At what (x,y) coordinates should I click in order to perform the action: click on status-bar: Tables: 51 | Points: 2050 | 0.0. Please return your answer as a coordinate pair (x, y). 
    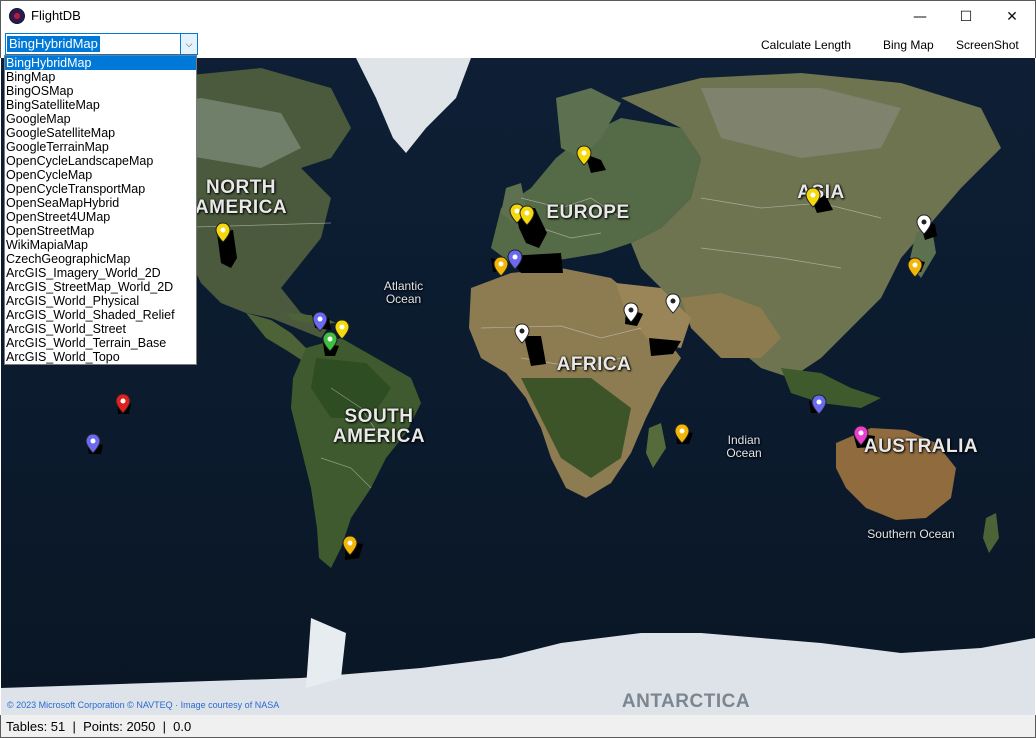
    Looking at the image, I should click on (518, 726).